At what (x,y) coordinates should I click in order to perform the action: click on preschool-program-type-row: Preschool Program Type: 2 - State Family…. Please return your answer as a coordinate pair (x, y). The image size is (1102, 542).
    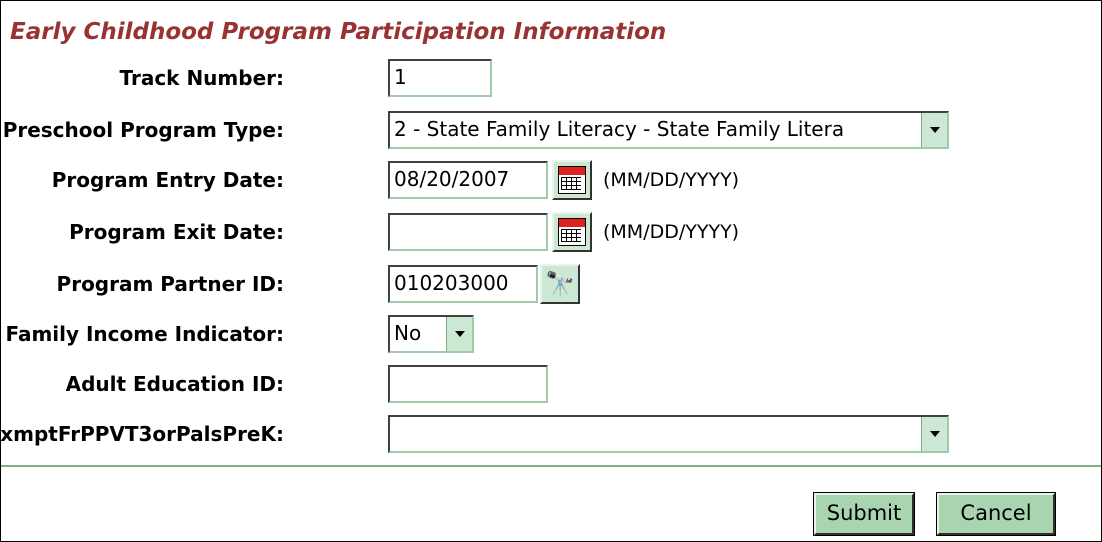
    Looking at the image, I should click on (501, 130).